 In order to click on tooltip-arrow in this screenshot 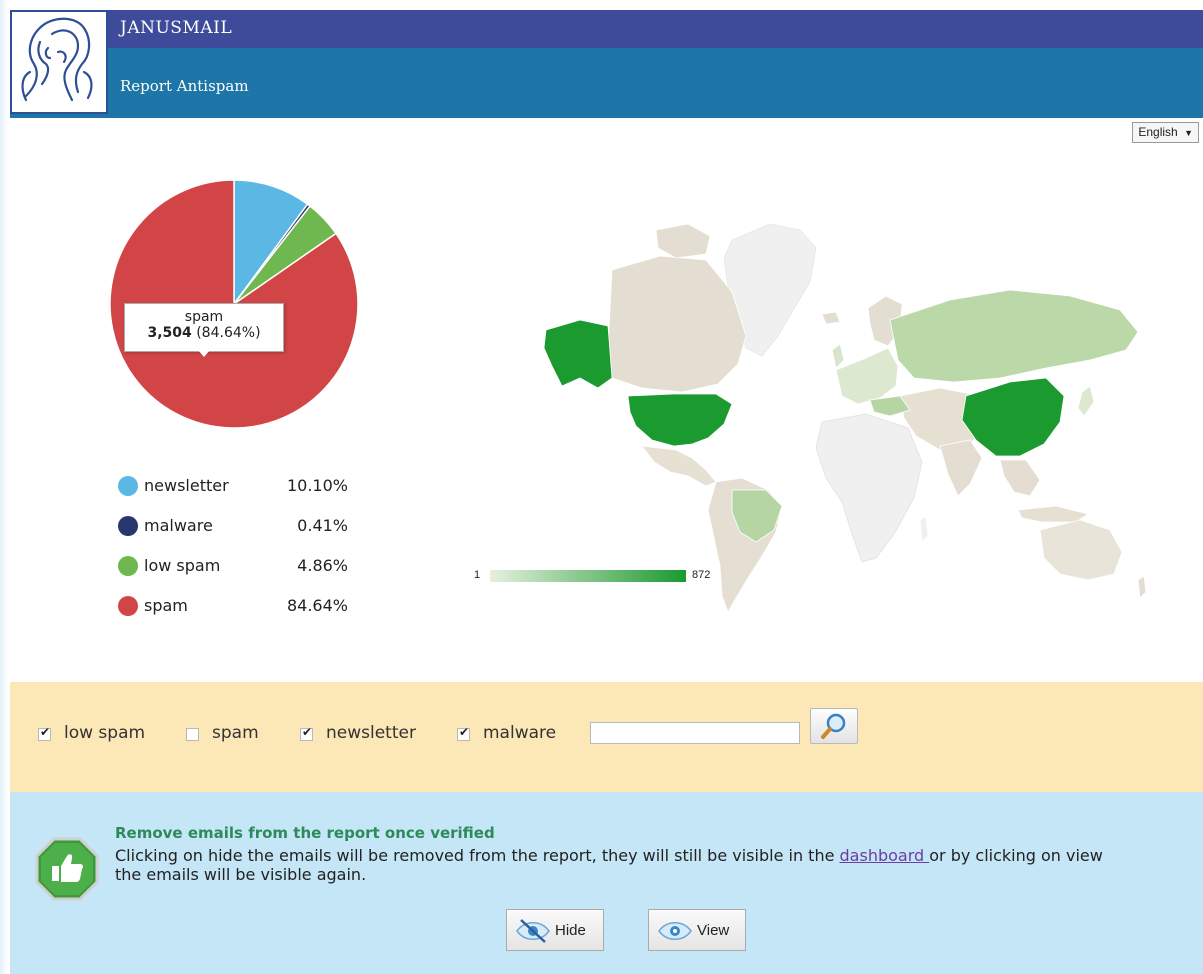, I will do `click(204, 353)`.